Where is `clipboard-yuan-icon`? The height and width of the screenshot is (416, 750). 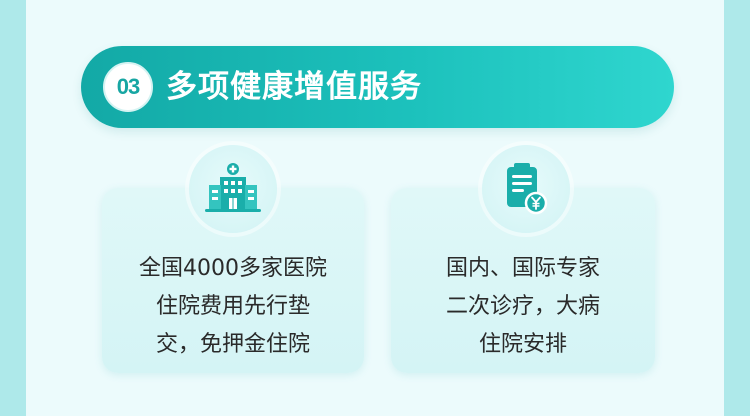 clipboard-yuan-icon is located at coordinates (527, 189).